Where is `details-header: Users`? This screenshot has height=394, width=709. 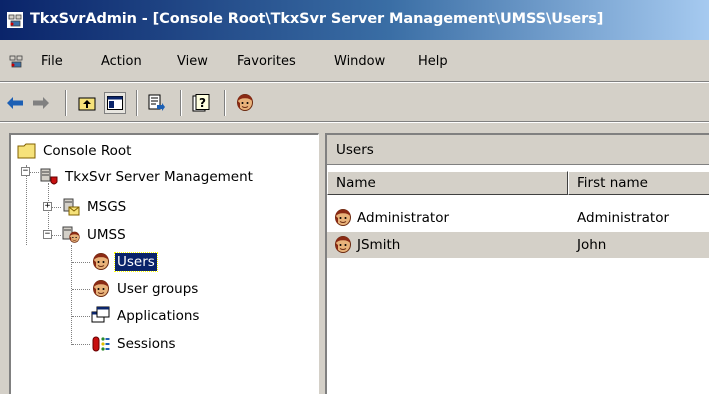 details-header: Users is located at coordinates (518, 150).